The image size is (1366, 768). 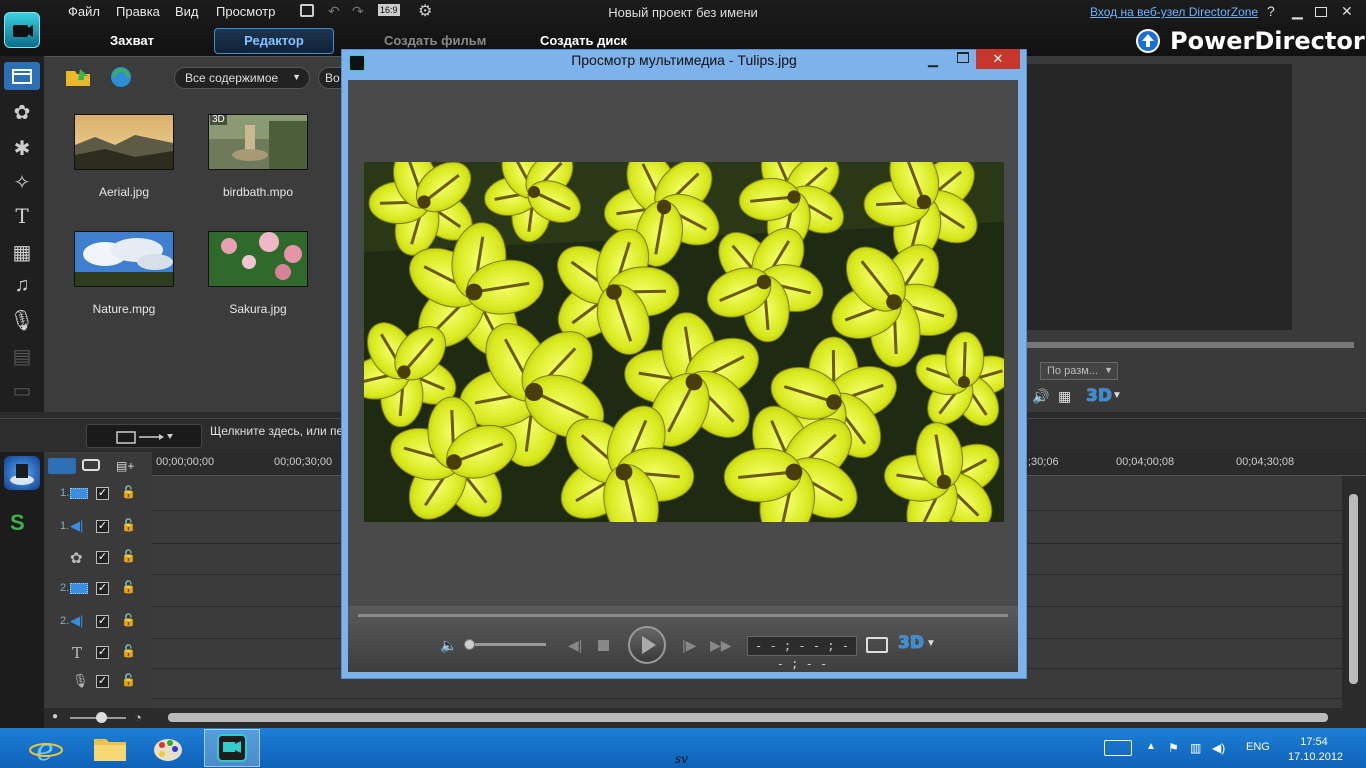 What do you see at coordinates (78, 77) in the screenshot?
I see `import-folder-icon` at bounding box center [78, 77].